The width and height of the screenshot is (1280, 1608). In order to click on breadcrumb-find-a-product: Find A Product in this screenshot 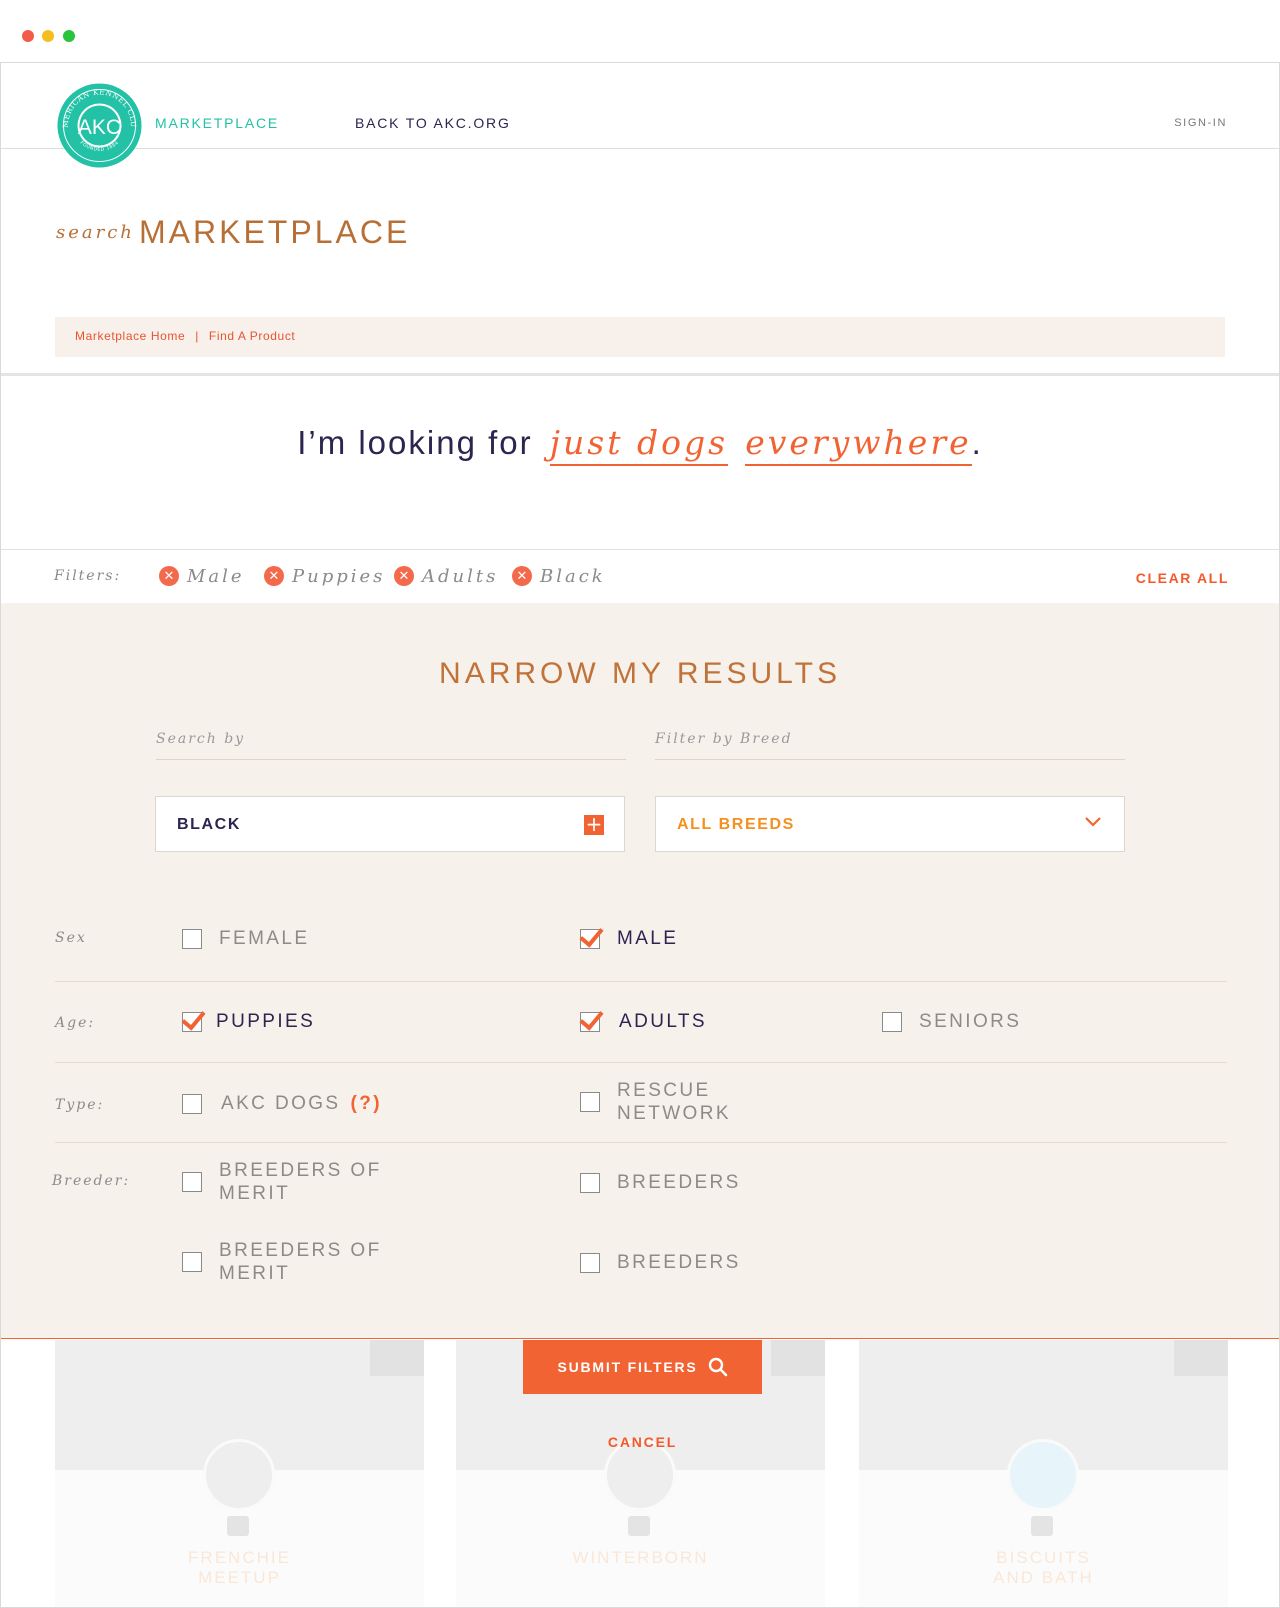, I will do `click(252, 336)`.